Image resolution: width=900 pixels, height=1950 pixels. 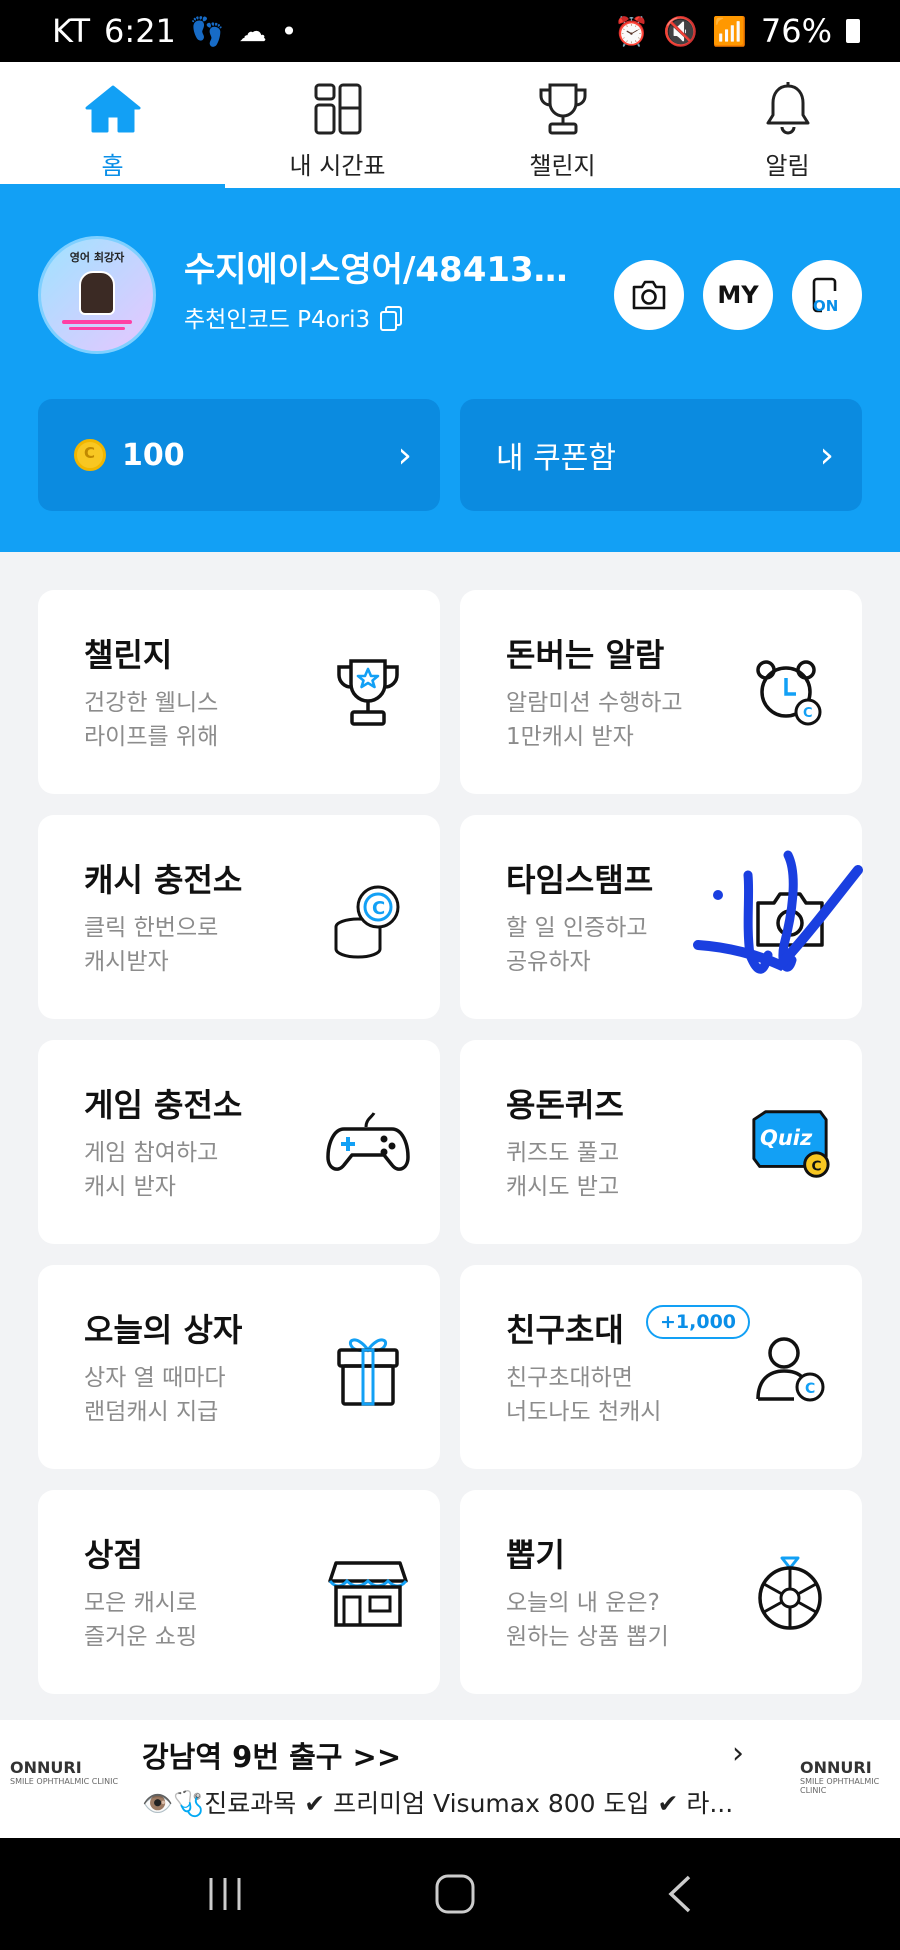 What do you see at coordinates (338, 109) in the screenshot?
I see `timetable-icon` at bounding box center [338, 109].